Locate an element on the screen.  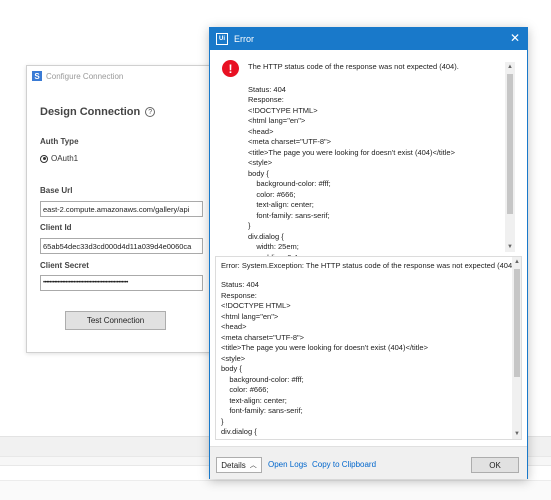
error-dialog-title: Error is located at coordinates (244, 39).